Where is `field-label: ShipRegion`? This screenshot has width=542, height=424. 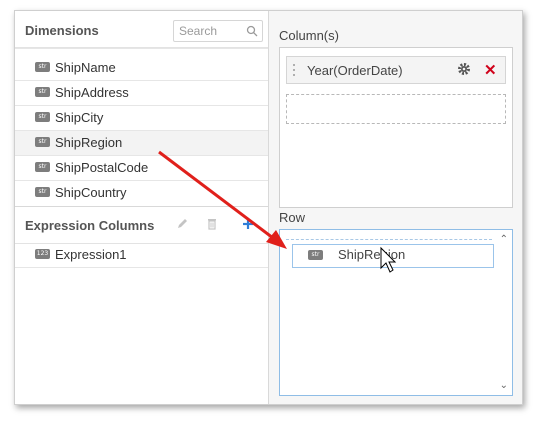
field-label: ShipRegion is located at coordinates (89, 142).